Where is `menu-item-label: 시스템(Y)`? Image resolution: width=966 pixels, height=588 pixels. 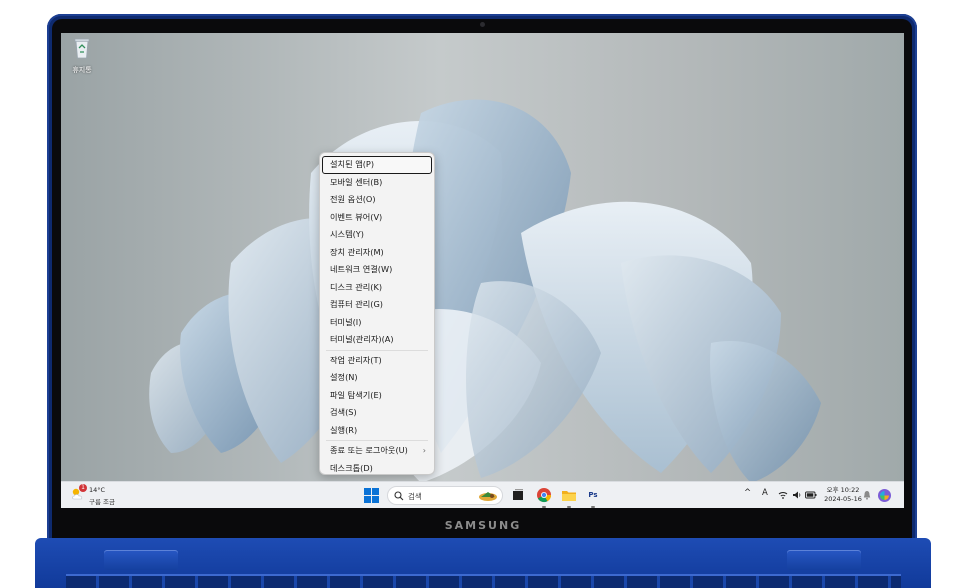 menu-item-label: 시스템(Y) is located at coordinates (347, 234).